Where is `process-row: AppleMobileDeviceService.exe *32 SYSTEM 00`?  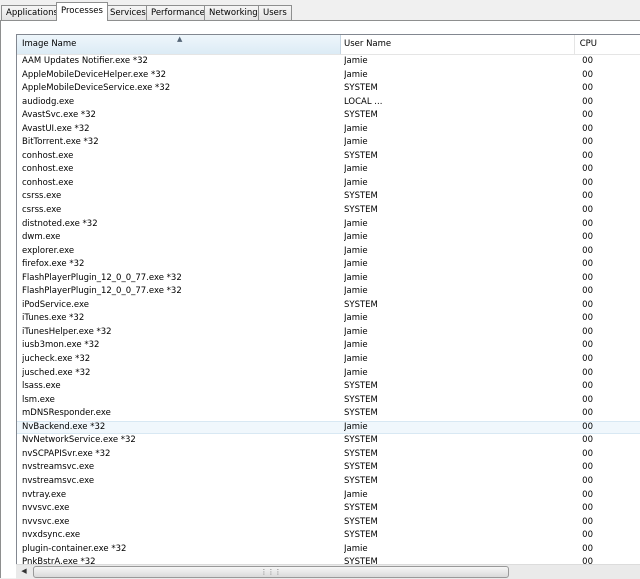 process-row: AppleMobileDeviceService.exe *32 SYSTEM 00 is located at coordinates (328, 89).